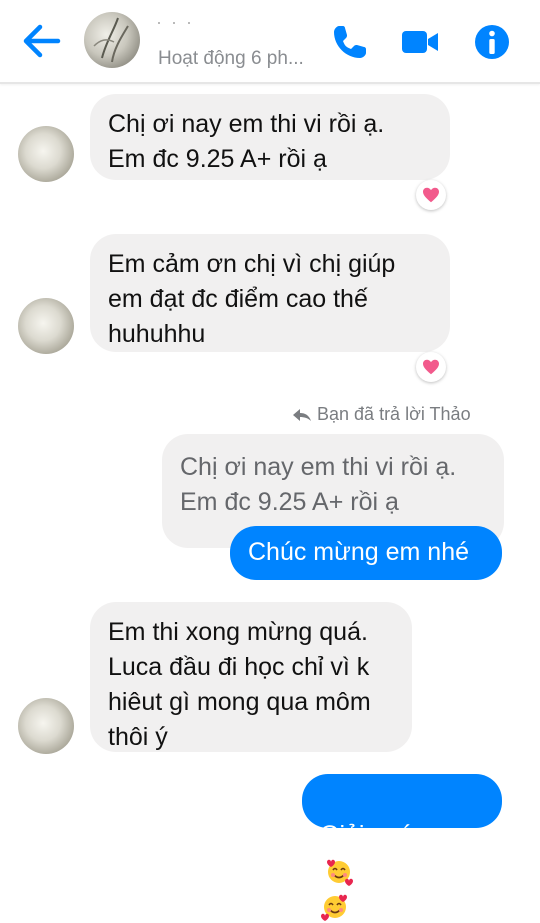  I want to click on outgoing-message: Giỏi quá, so click(402, 848).